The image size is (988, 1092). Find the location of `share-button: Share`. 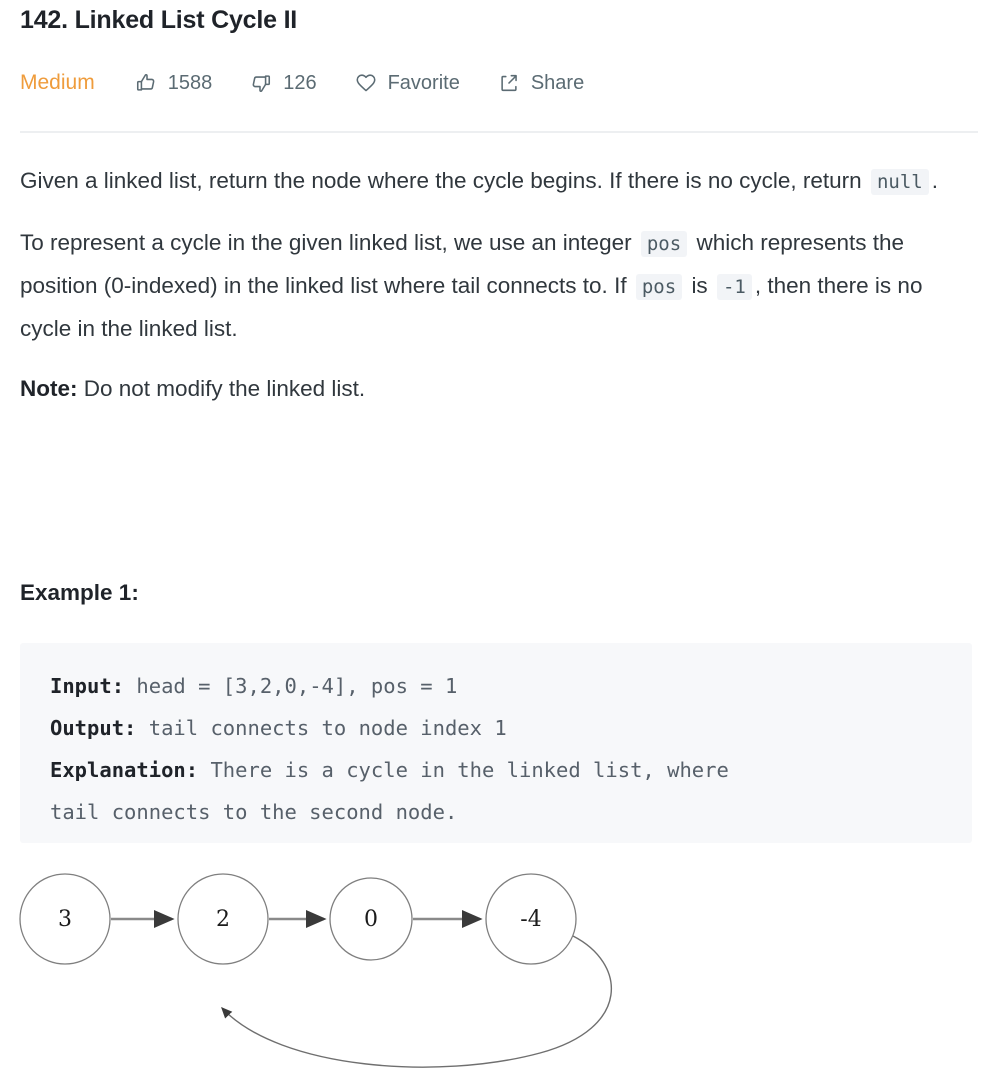

share-button: Share is located at coordinates (540, 83).